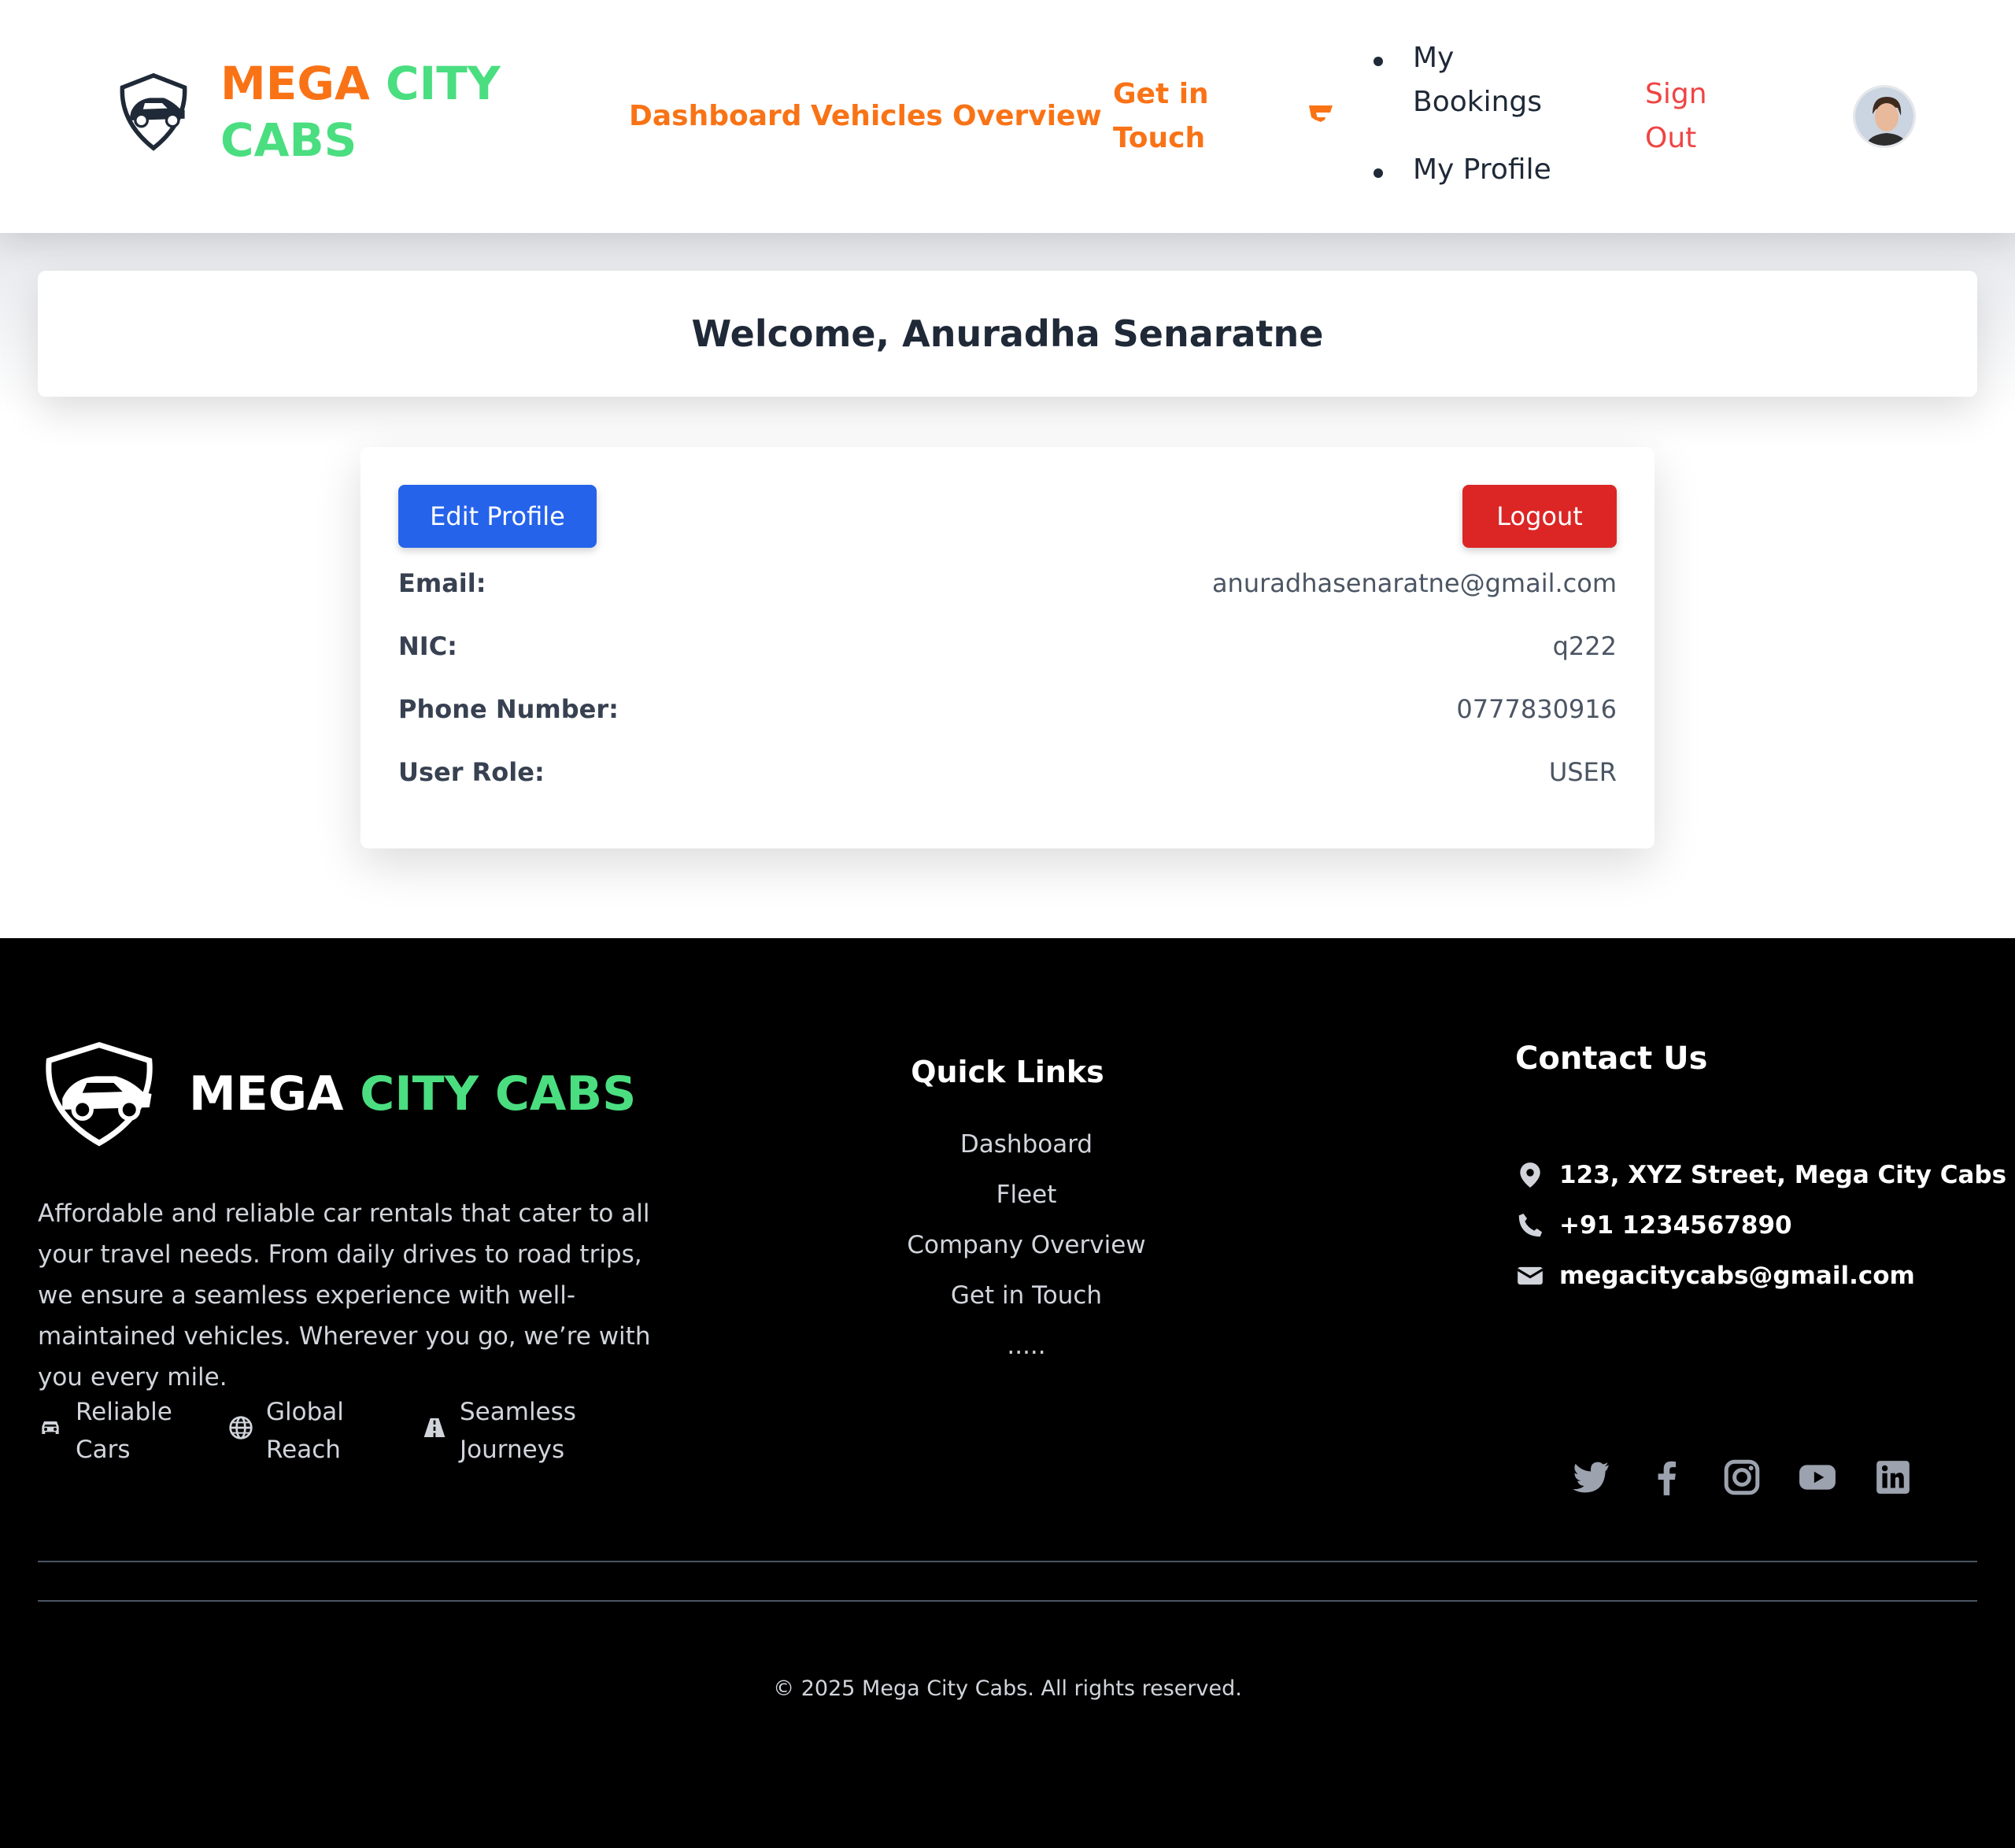 The height and width of the screenshot is (1848, 2015). Describe the element at coordinates (434, 1427) in the screenshot. I see `road-icon` at that location.